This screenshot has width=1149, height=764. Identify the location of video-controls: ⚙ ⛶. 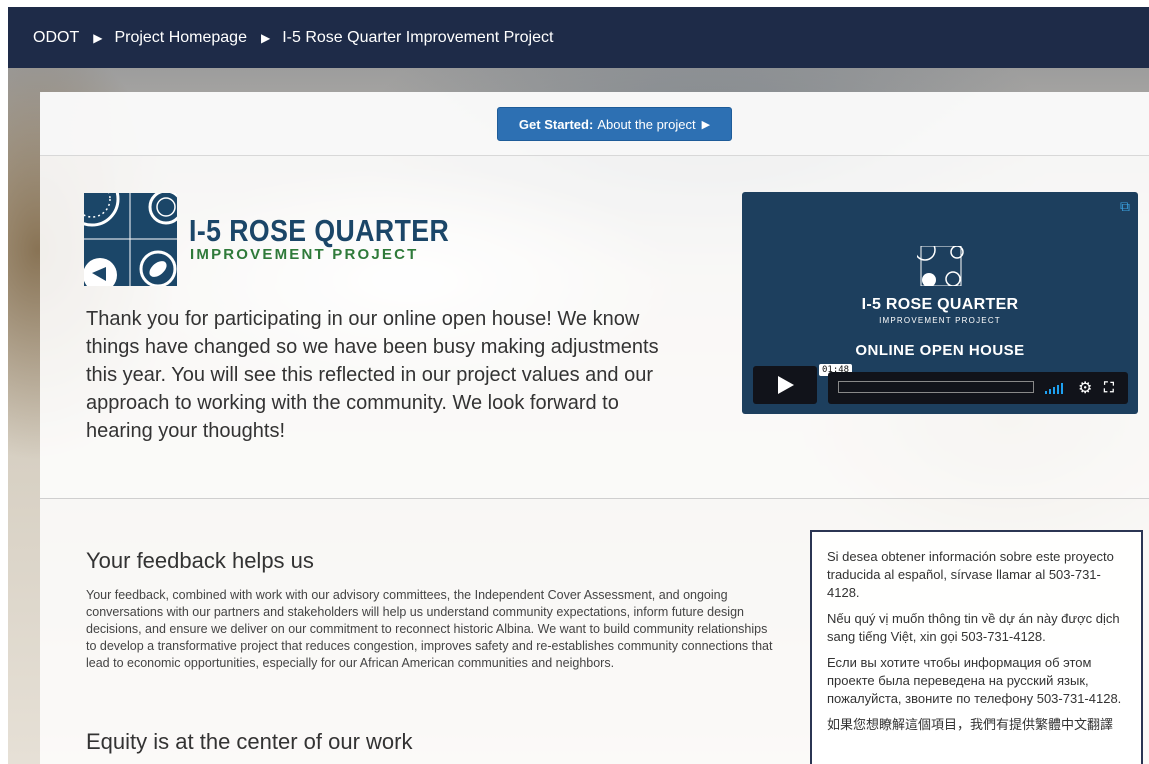
(978, 388).